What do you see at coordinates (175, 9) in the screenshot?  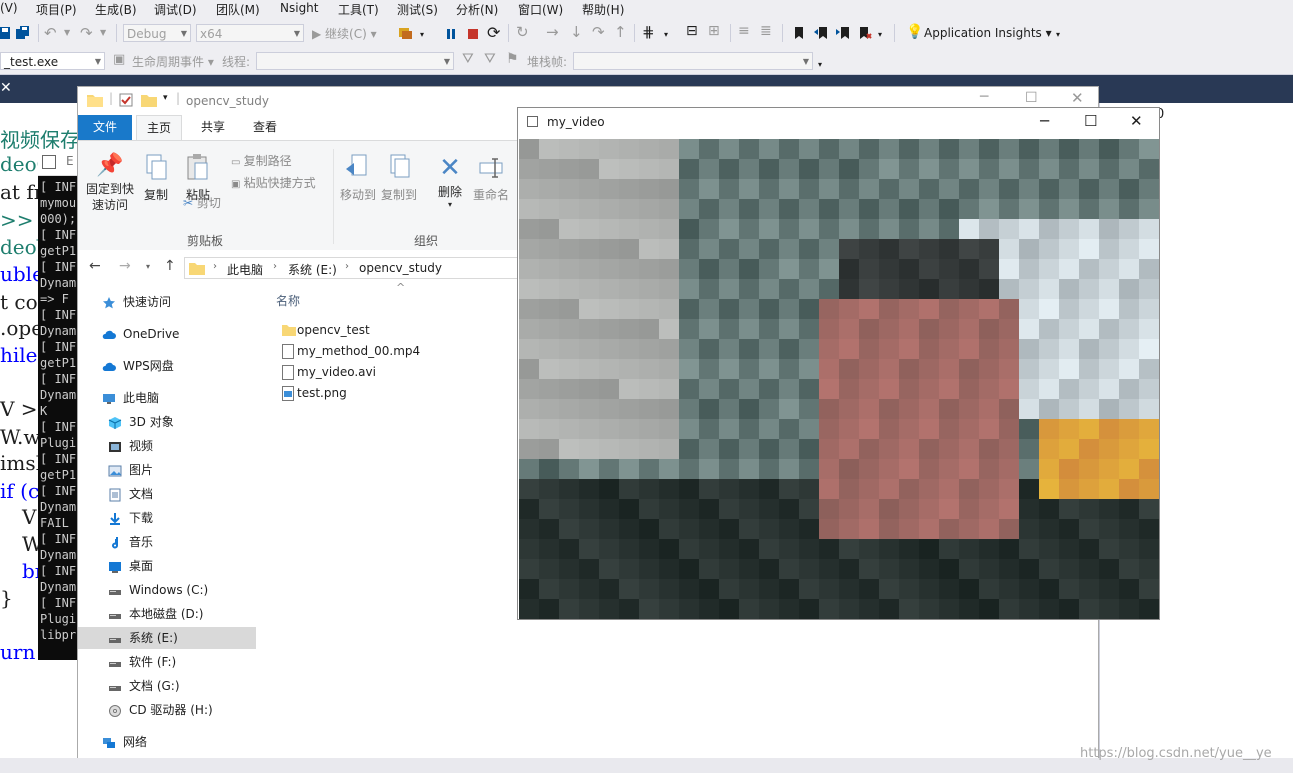 I see `menu-item: 调试(D)` at bounding box center [175, 9].